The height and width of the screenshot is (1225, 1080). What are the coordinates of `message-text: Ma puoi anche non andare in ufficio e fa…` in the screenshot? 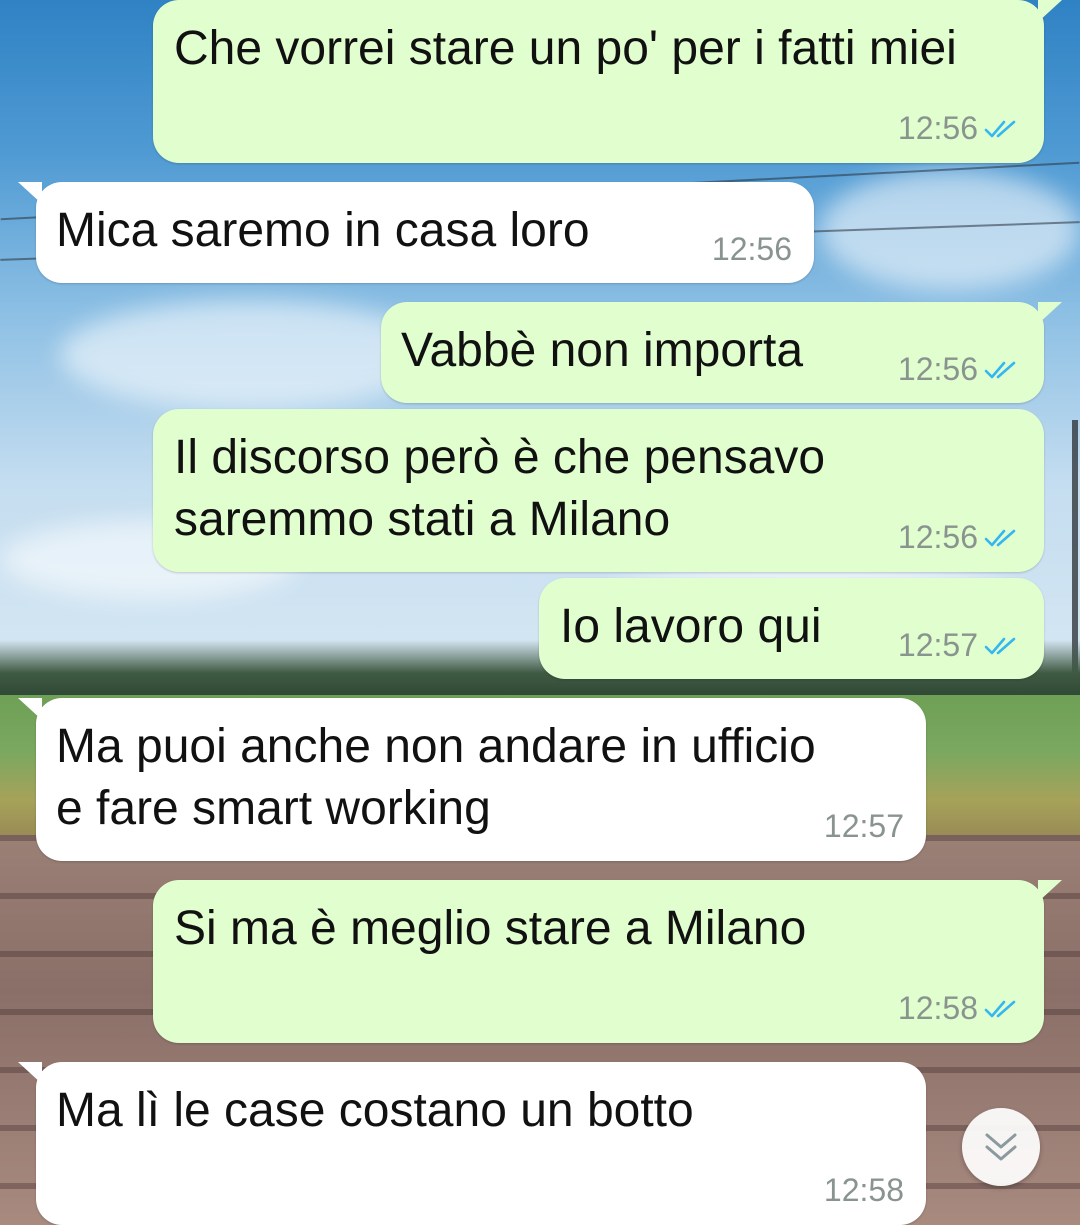 It's located at (436, 777).